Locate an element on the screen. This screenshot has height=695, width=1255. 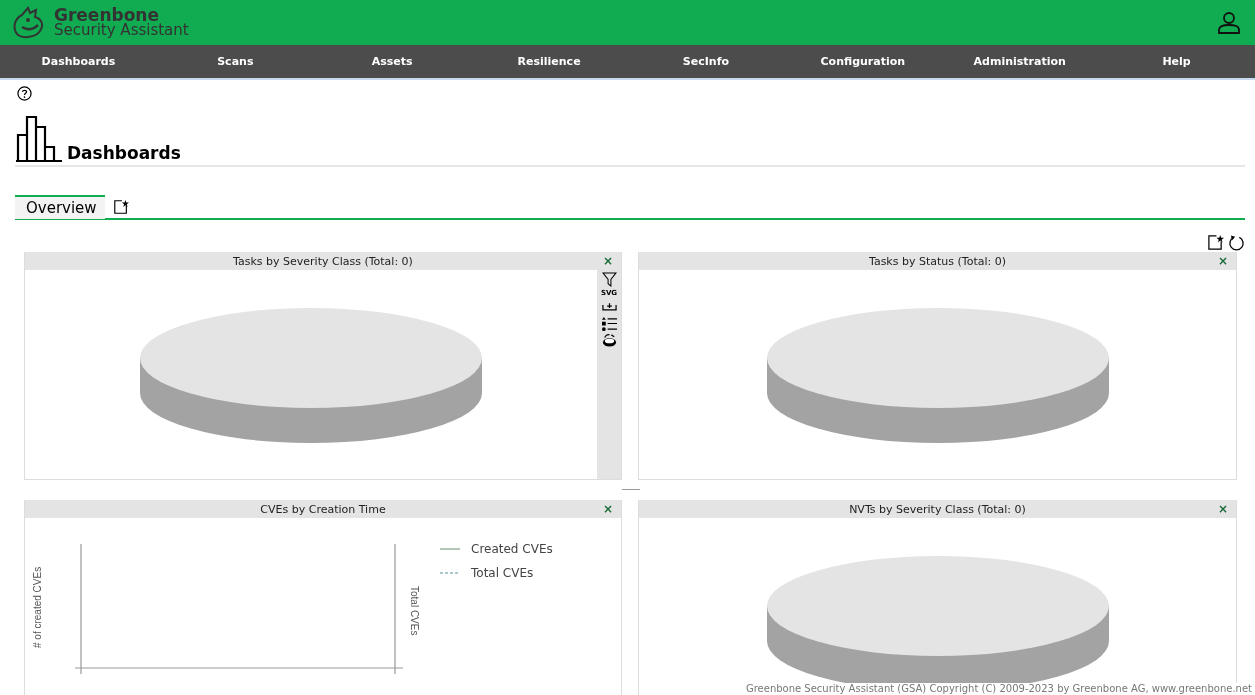
panel-title: CVEs by Creation Time is located at coordinates (323, 509).